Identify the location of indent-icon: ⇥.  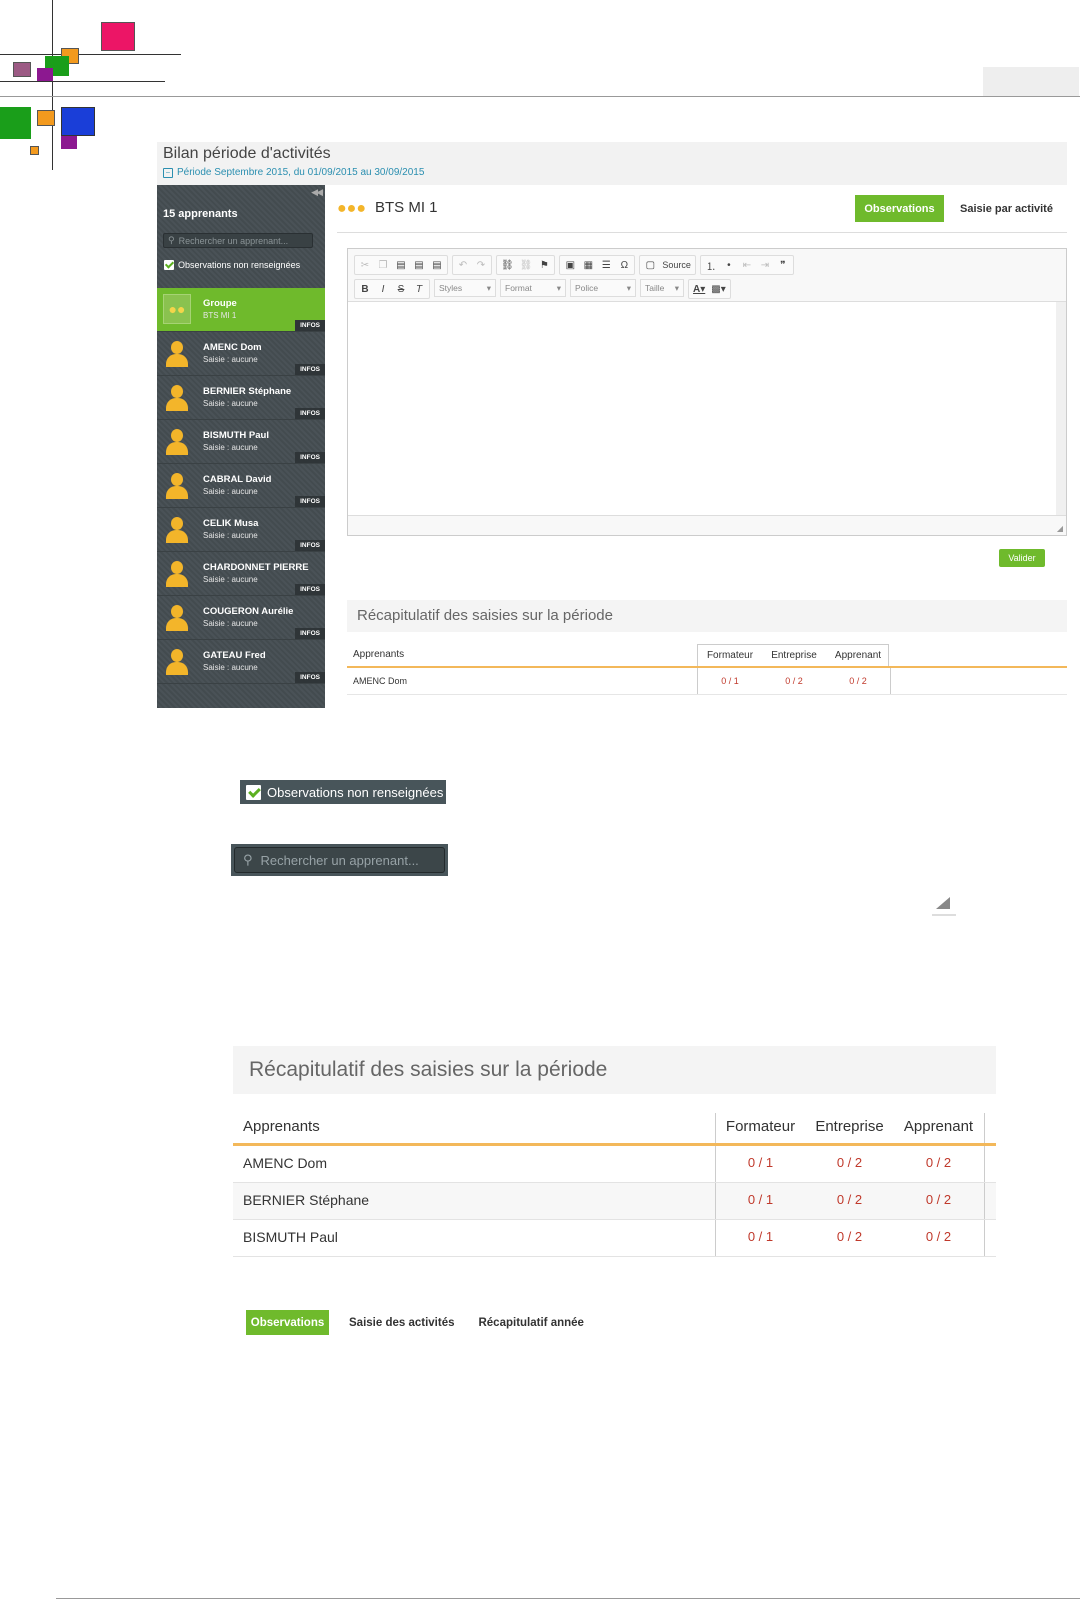
(765, 265).